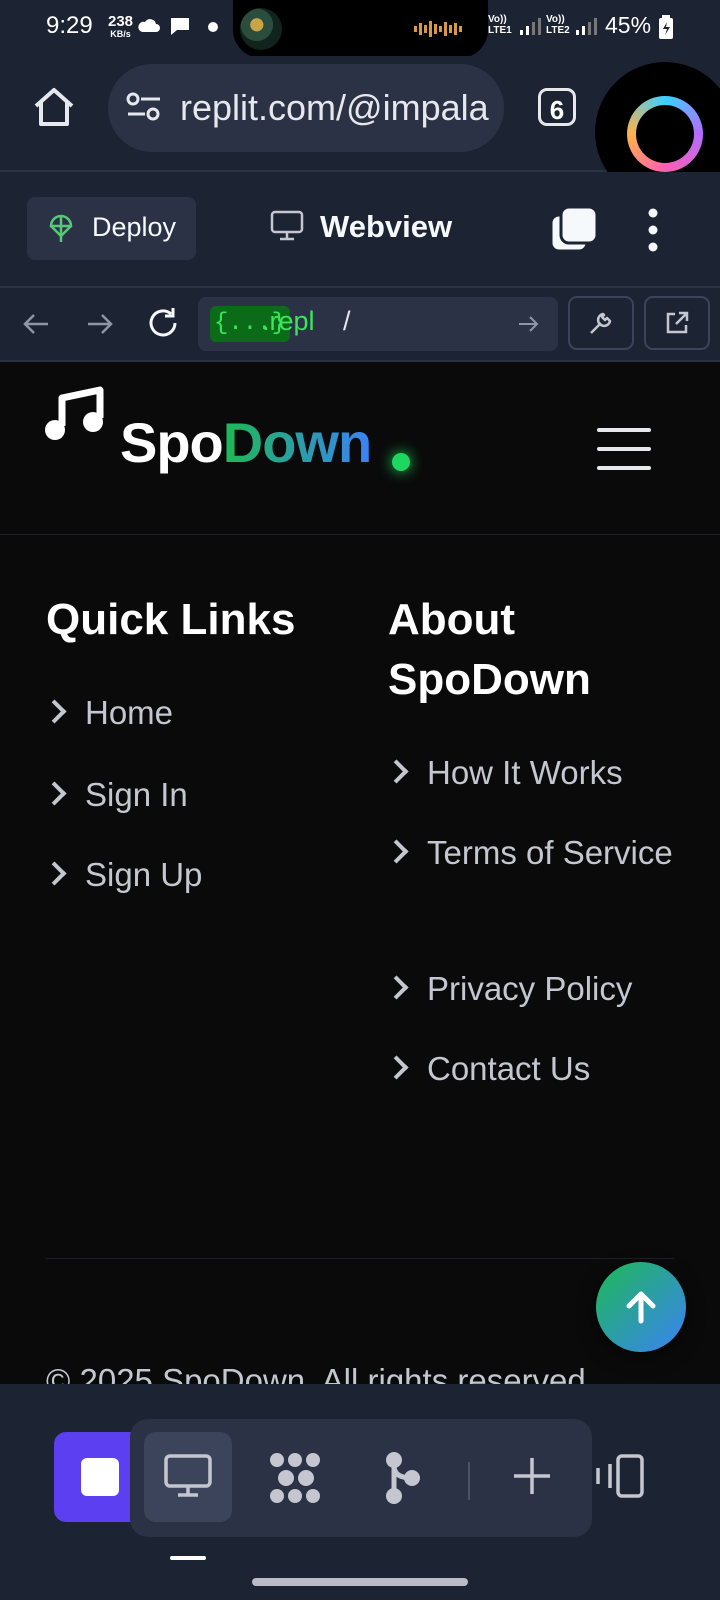 The image size is (720, 1600). What do you see at coordinates (261, 29) in the screenshot?
I see `media-thumbnail` at bounding box center [261, 29].